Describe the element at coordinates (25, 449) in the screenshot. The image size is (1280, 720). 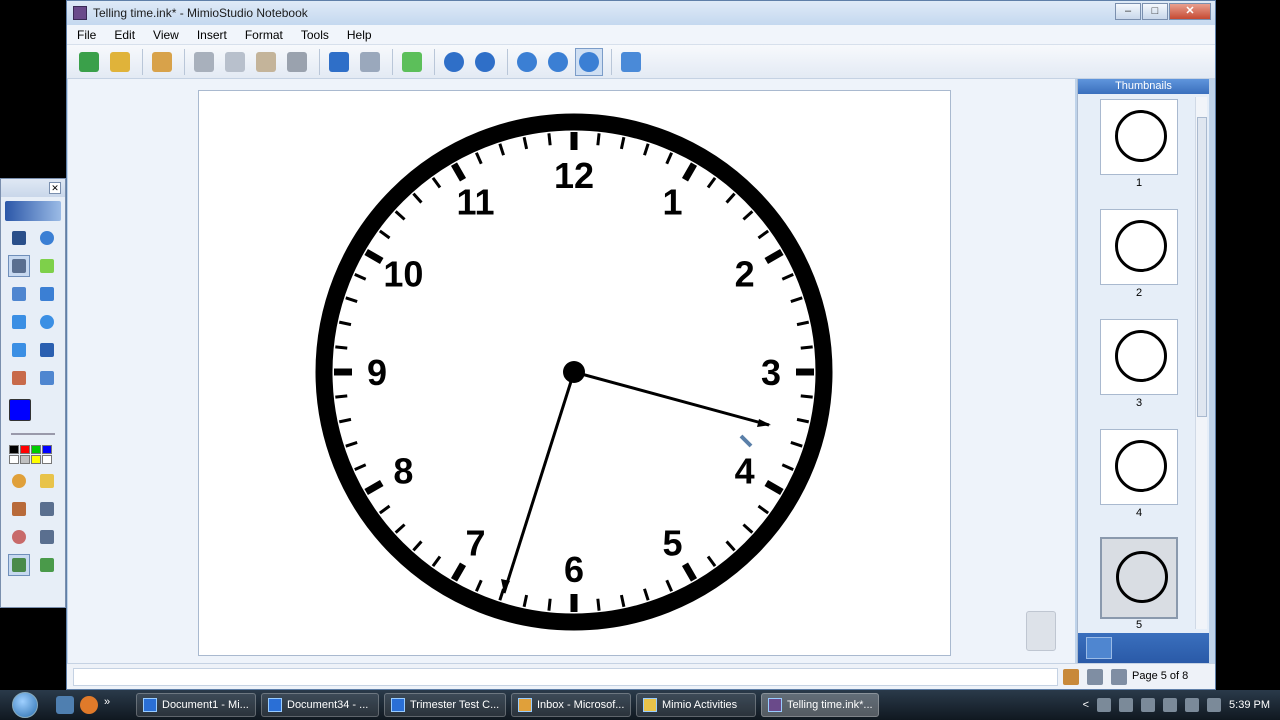
I see `palette-red` at that location.